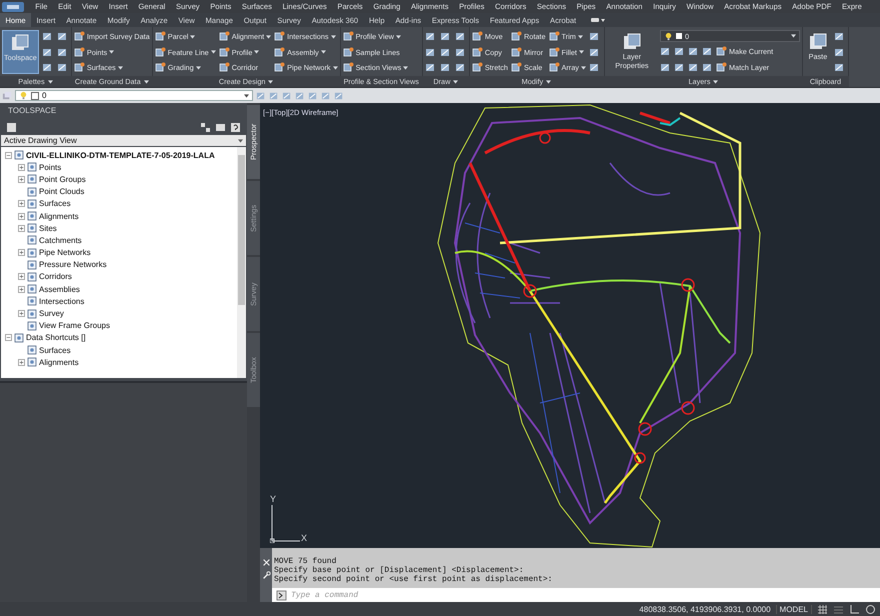 This screenshot has width=880, height=616. I want to click on tree-item: Point Clouds, so click(61, 191).